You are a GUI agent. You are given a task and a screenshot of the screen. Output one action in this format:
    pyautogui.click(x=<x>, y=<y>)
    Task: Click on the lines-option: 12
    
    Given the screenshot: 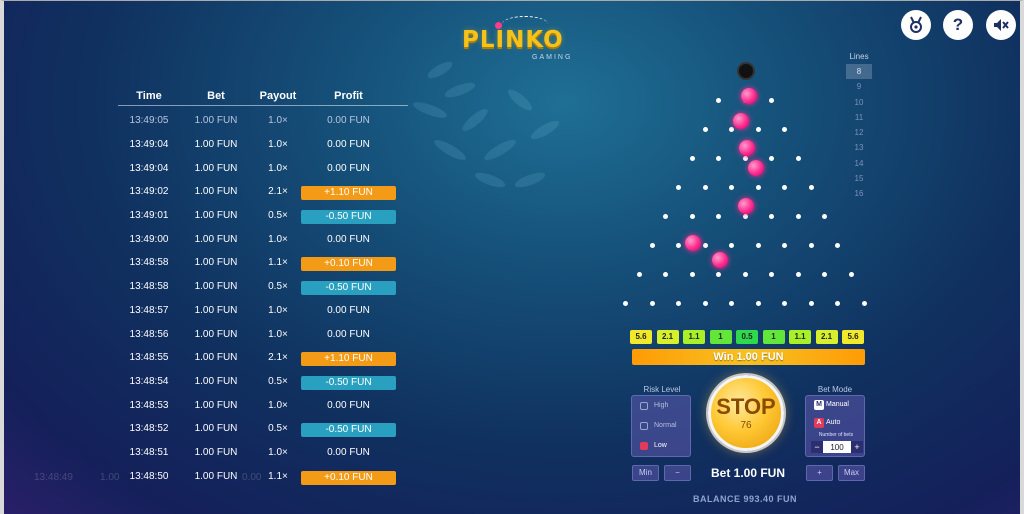 What is the action you would take?
    pyautogui.click(x=859, y=132)
    